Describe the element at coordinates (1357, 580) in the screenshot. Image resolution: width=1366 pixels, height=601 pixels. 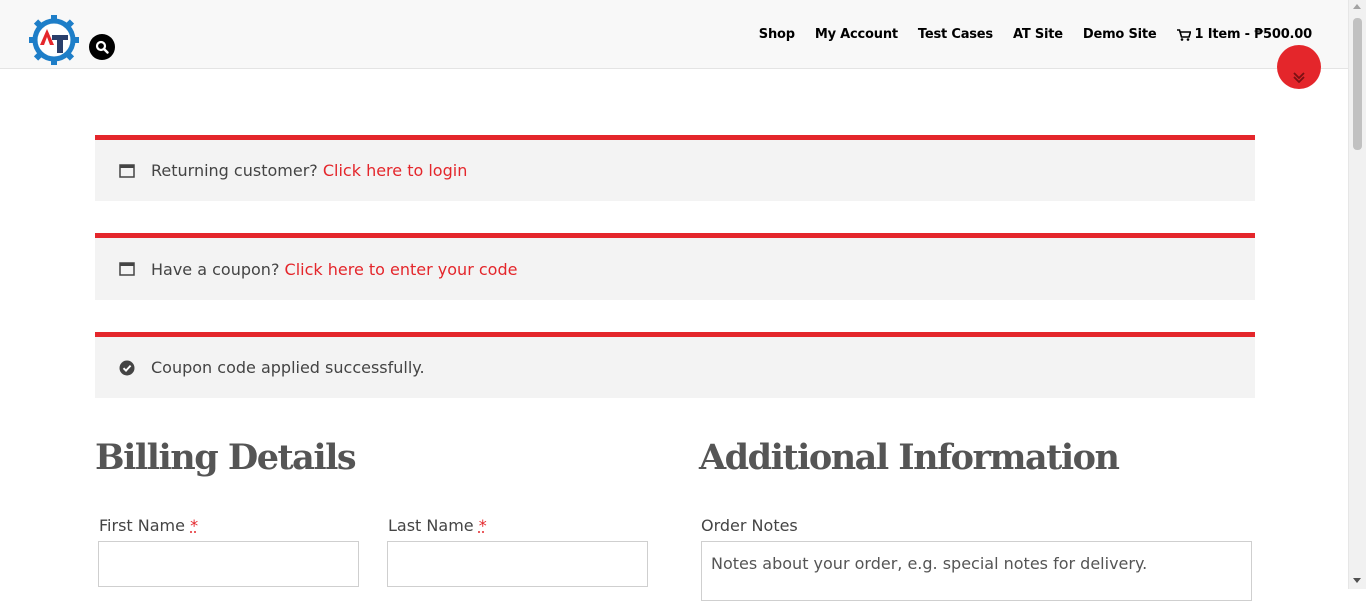
I see `scroll-down-arrow-icon` at that location.